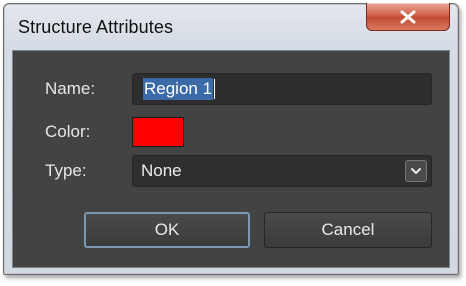  What do you see at coordinates (161, 170) in the screenshot?
I see `type-select-value: None` at bounding box center [161, 170].